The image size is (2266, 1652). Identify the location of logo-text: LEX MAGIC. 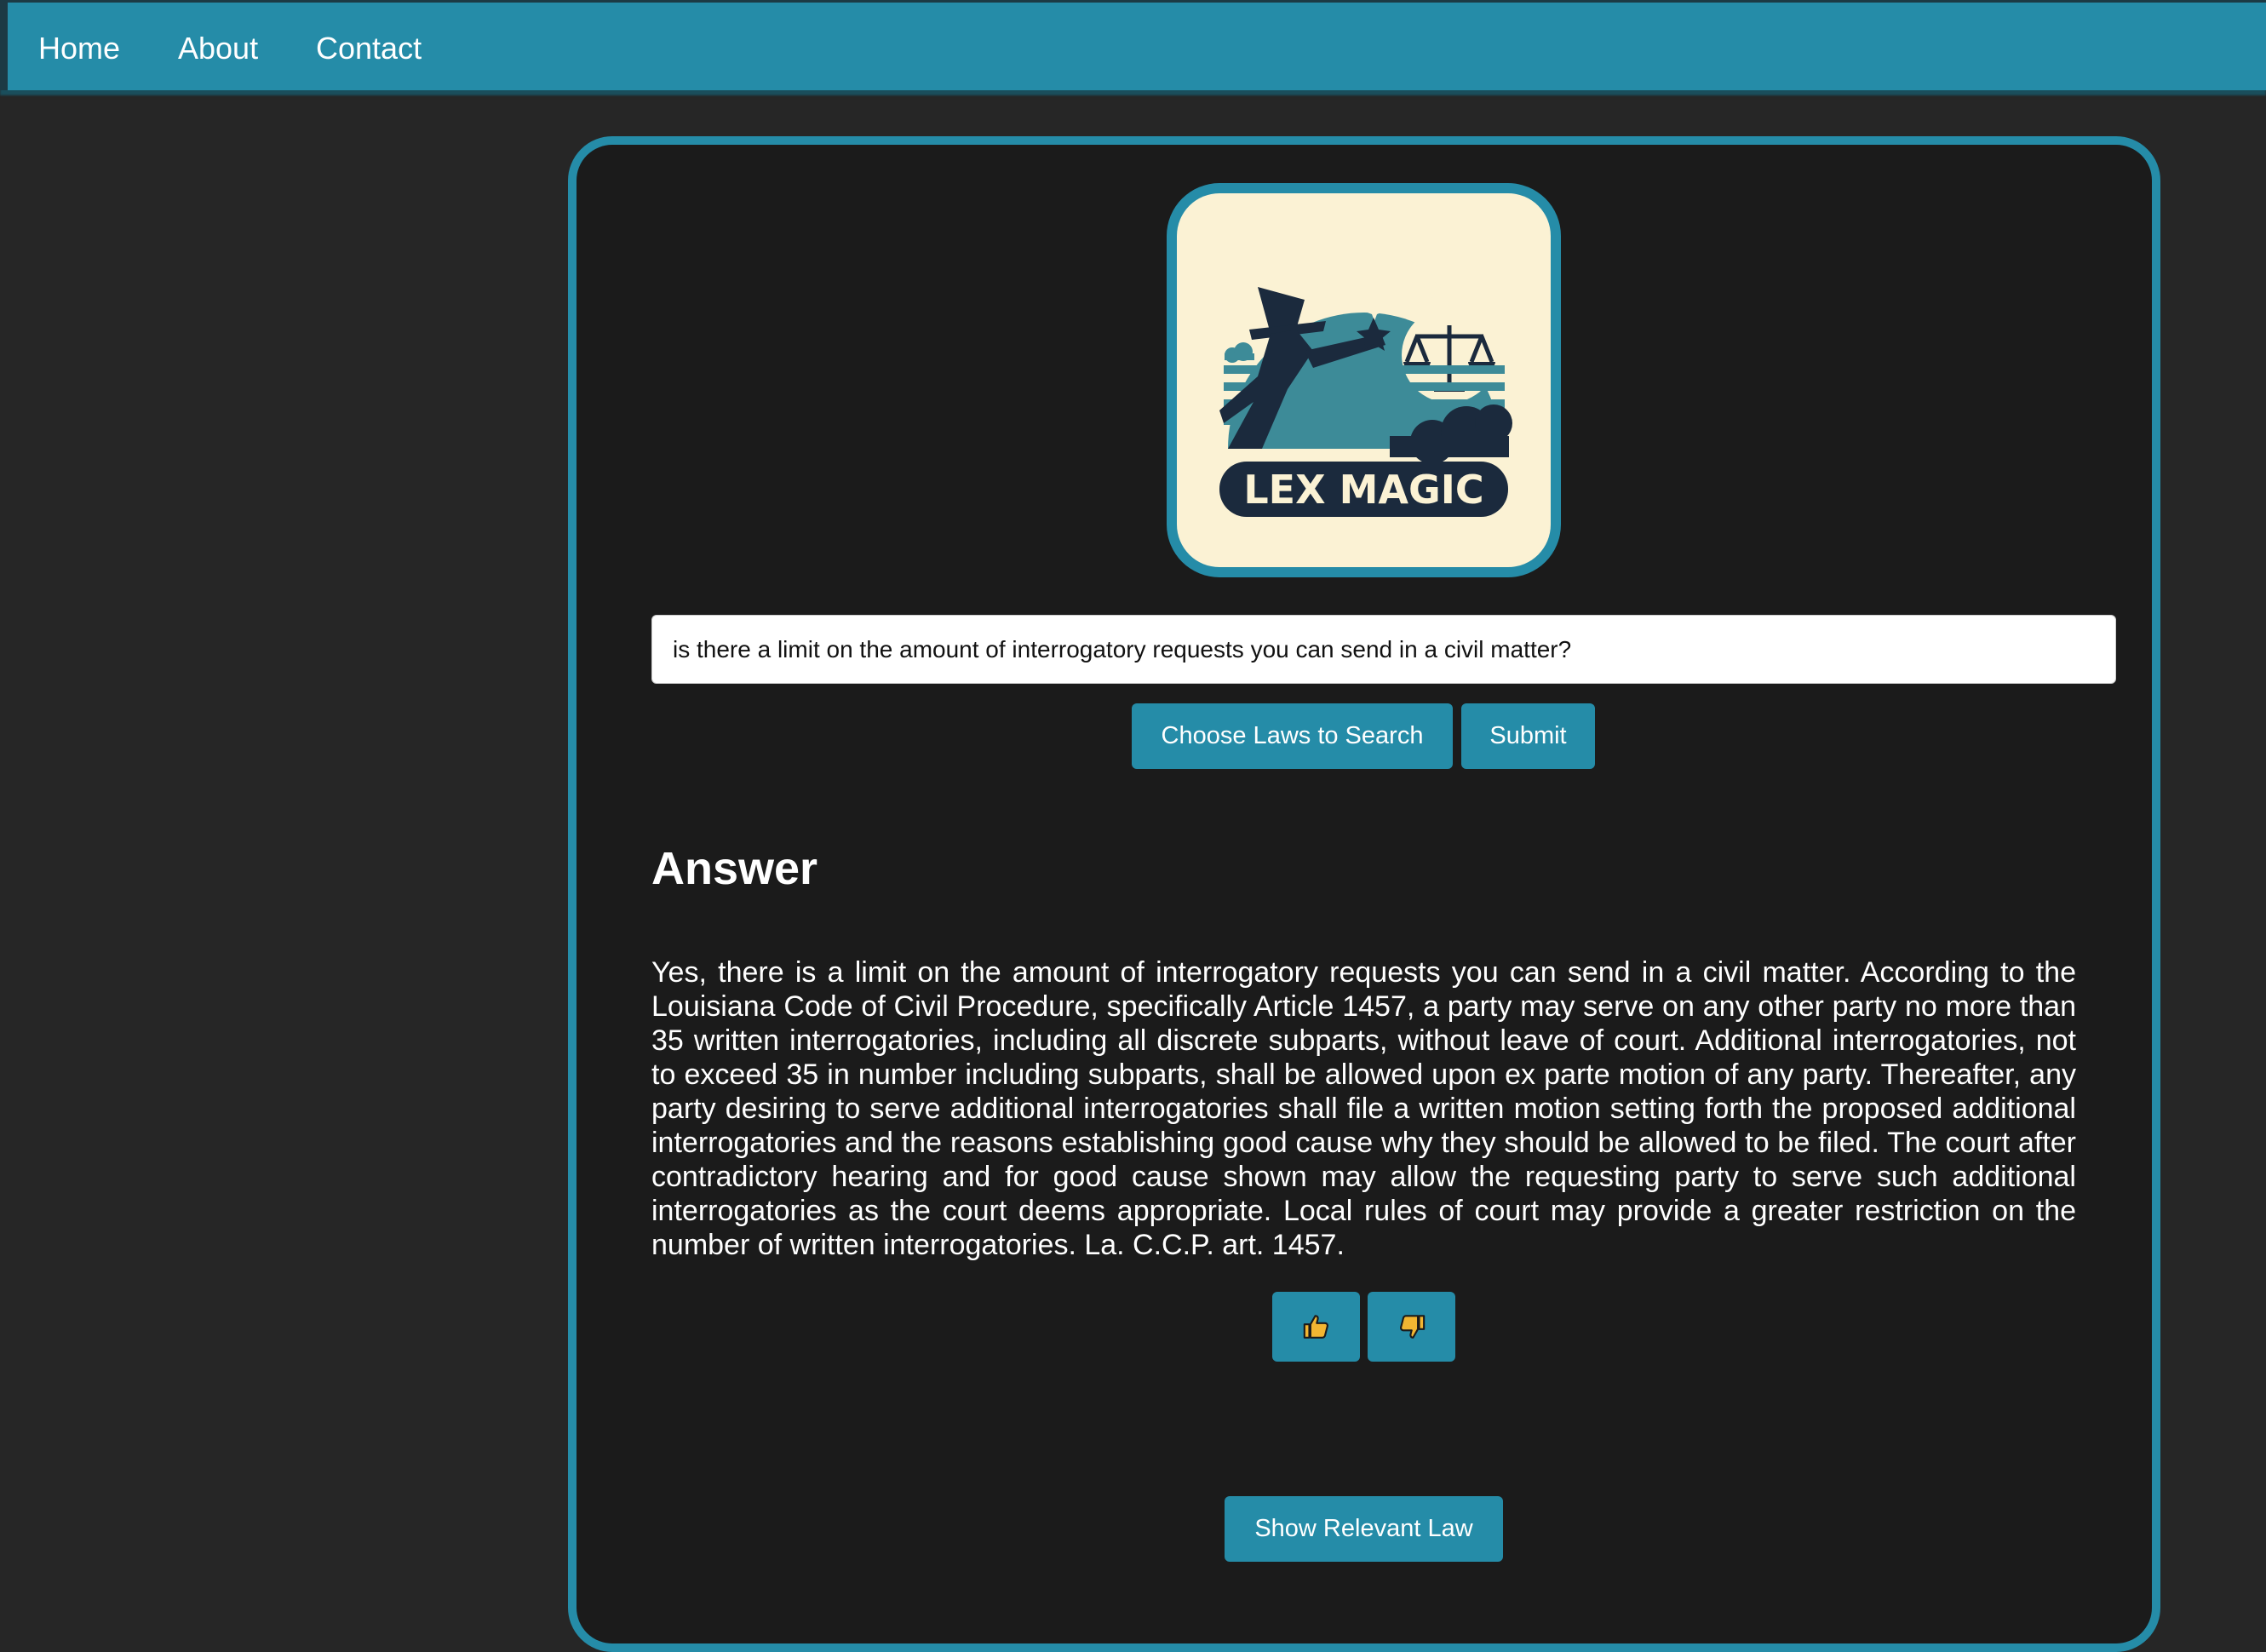
(1363, 490).